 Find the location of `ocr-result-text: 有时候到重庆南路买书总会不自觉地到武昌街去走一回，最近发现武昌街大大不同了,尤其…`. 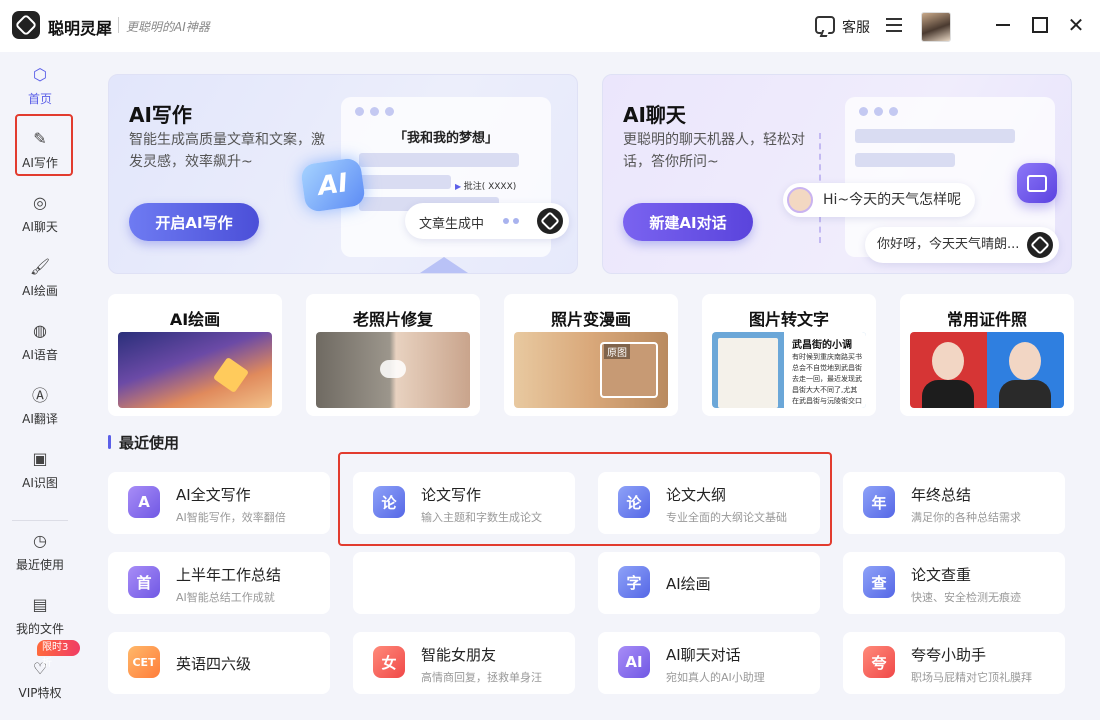

ocr-result-text: 有时候到重庆南路买书总会不自觉地到武昌街去走一回，最近发现武昌街大大不同了,尤其… is located at coordinates (827, 379).